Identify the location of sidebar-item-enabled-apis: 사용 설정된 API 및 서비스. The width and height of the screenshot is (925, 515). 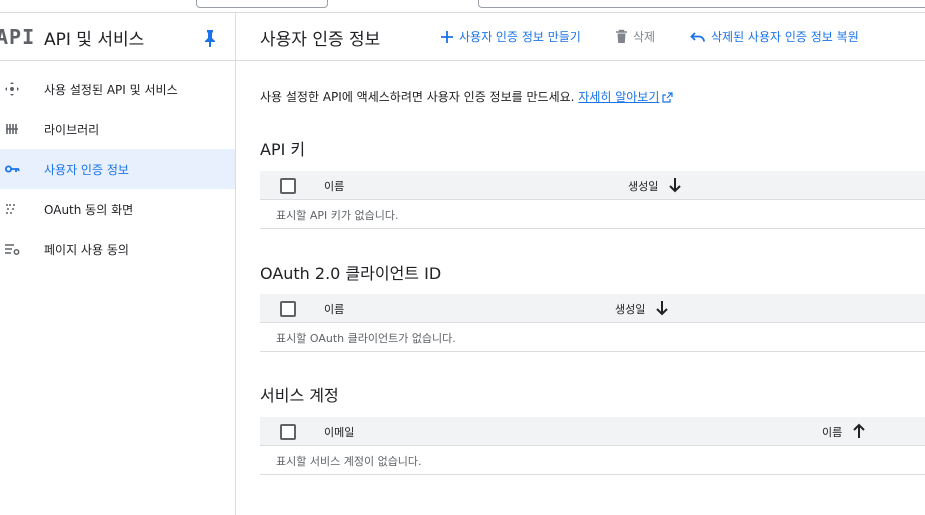
(117, 89).